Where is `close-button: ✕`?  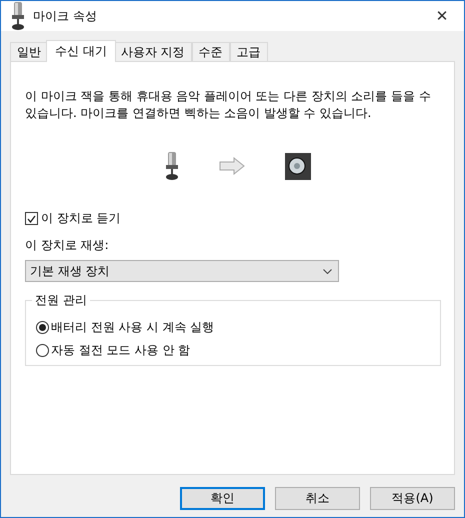
close-button: ✕ is located at coordinates (442, 16).